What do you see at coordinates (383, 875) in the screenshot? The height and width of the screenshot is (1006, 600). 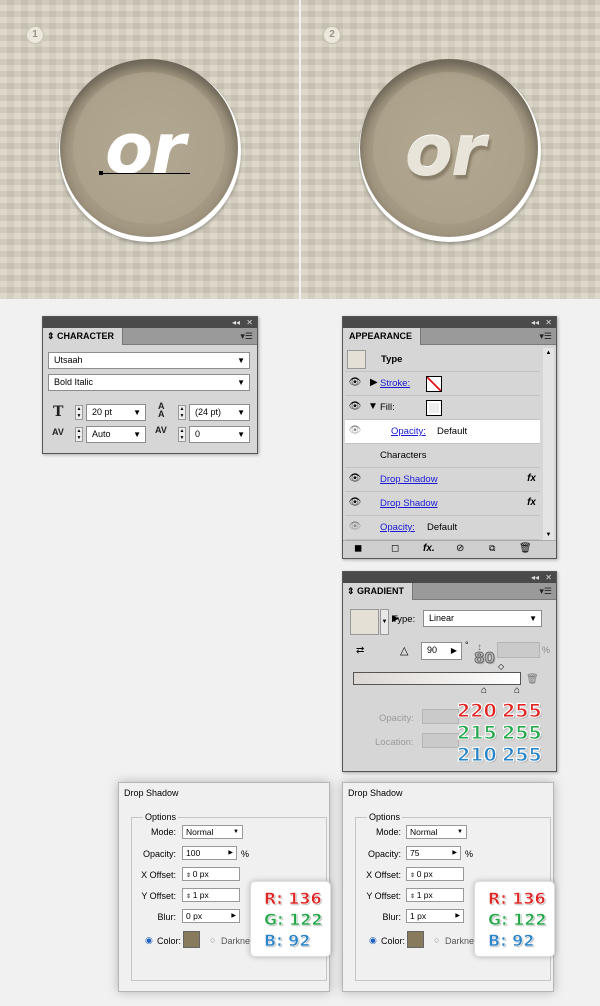 I see `x-offset-label: X Offset:` at bounding box center [383, 875].